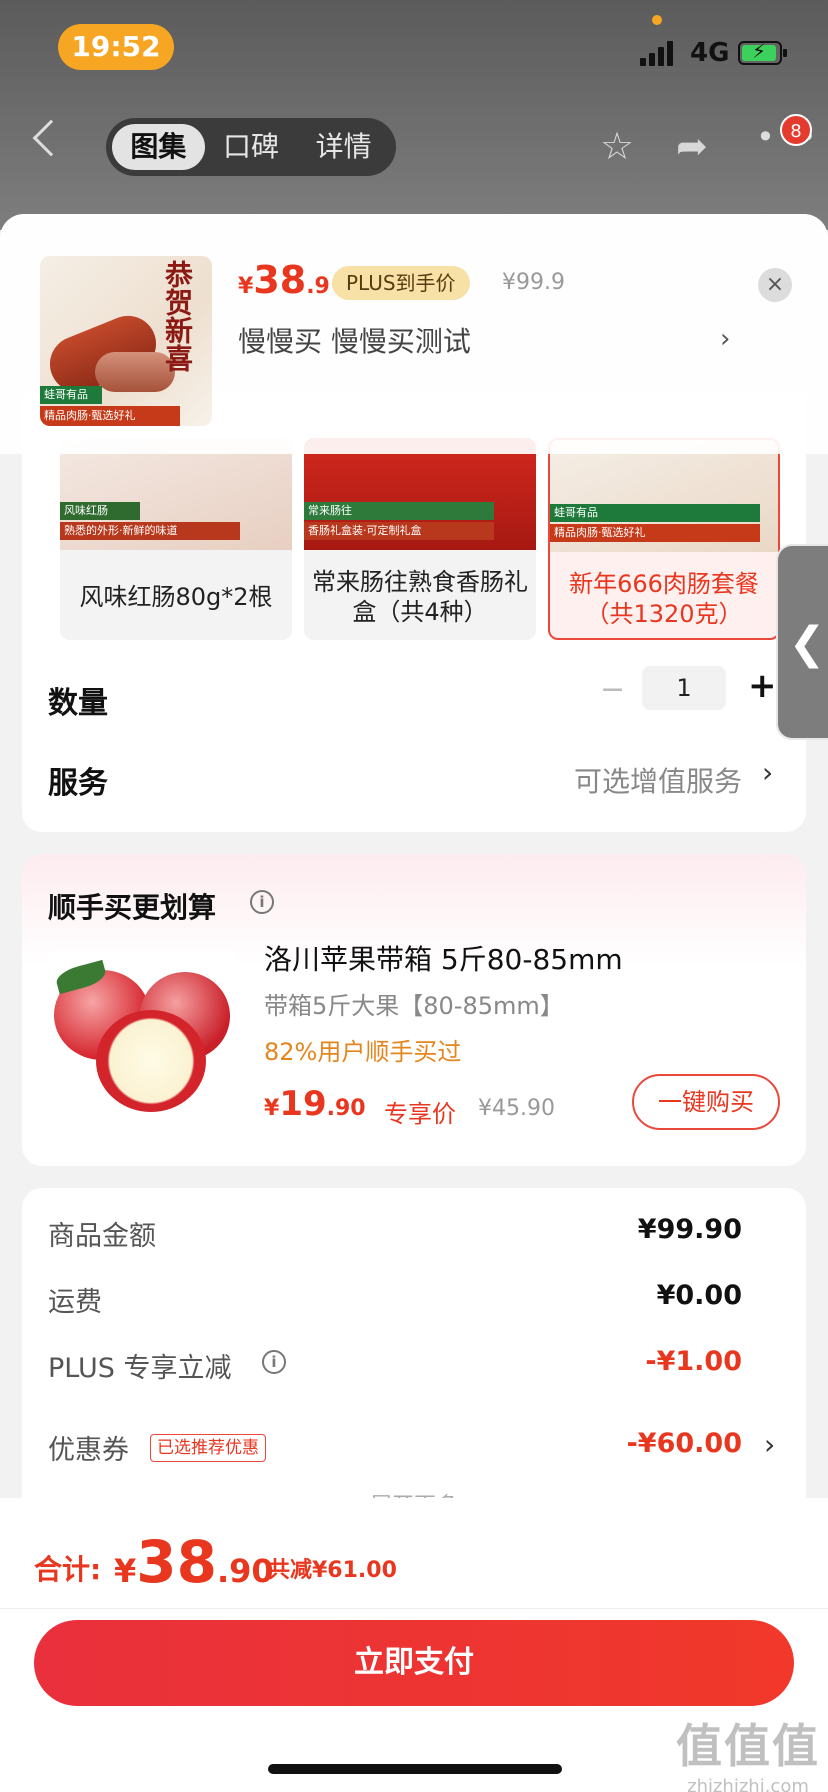 This screenshot has height=1792, width=828. Describe the element at coordinates (126, 341) in the screenshot. I see `product-thumbnail: 恭贺新喜 蛙哥有品 精品肉肠·甄选好礼` at that location.